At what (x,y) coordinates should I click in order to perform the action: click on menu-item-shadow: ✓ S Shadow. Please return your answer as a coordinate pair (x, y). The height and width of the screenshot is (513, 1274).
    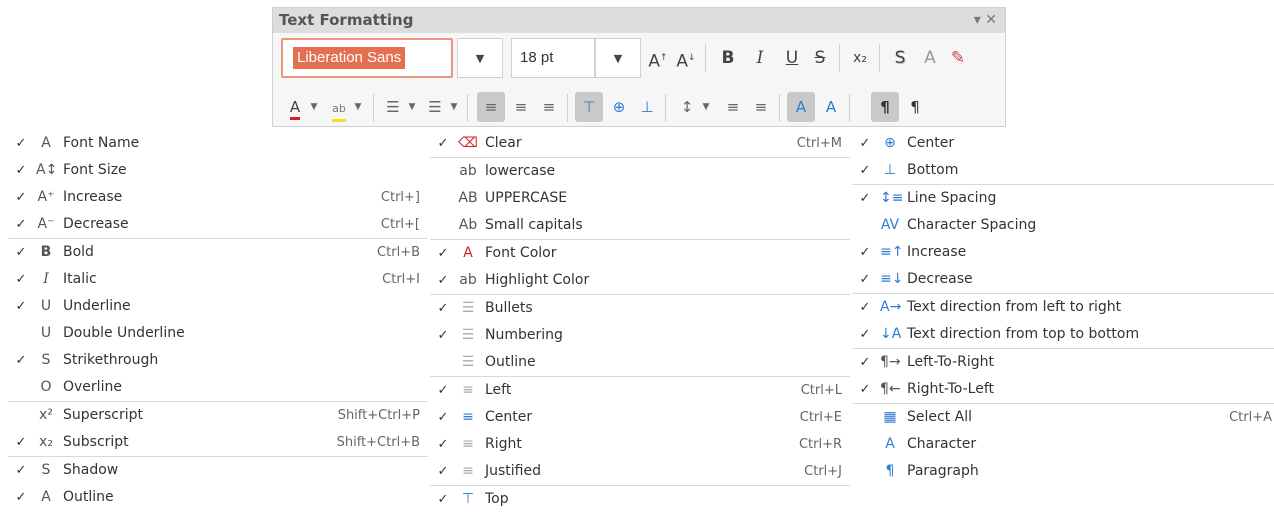
    Looking at the image, I should click on (218, 470).